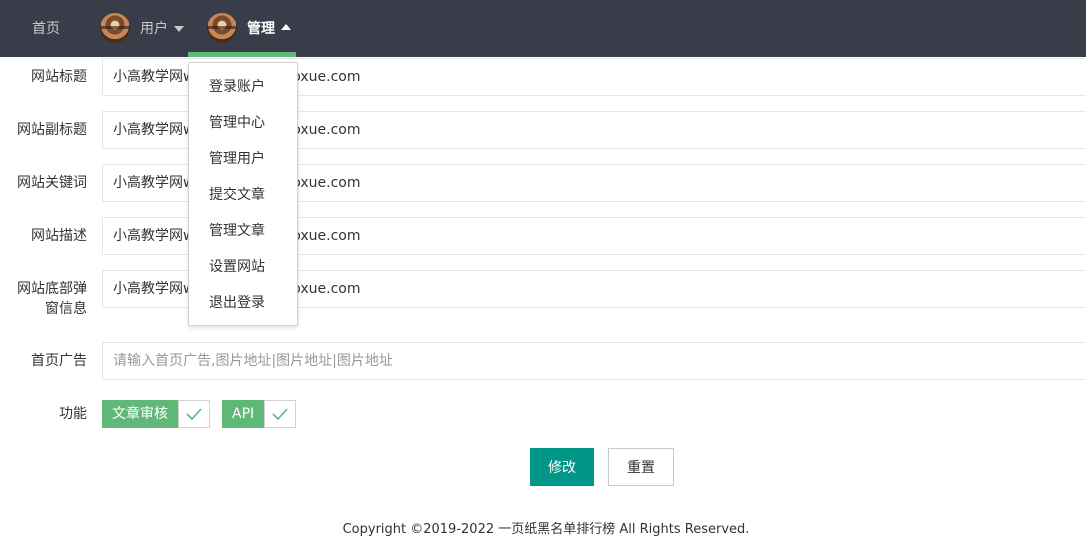 Image resolution: width=1086 pixels, height=556 pixels. Describe the element at coordinates (562, 467) in the screenshot. I see `submit-button: 修改` at that location.